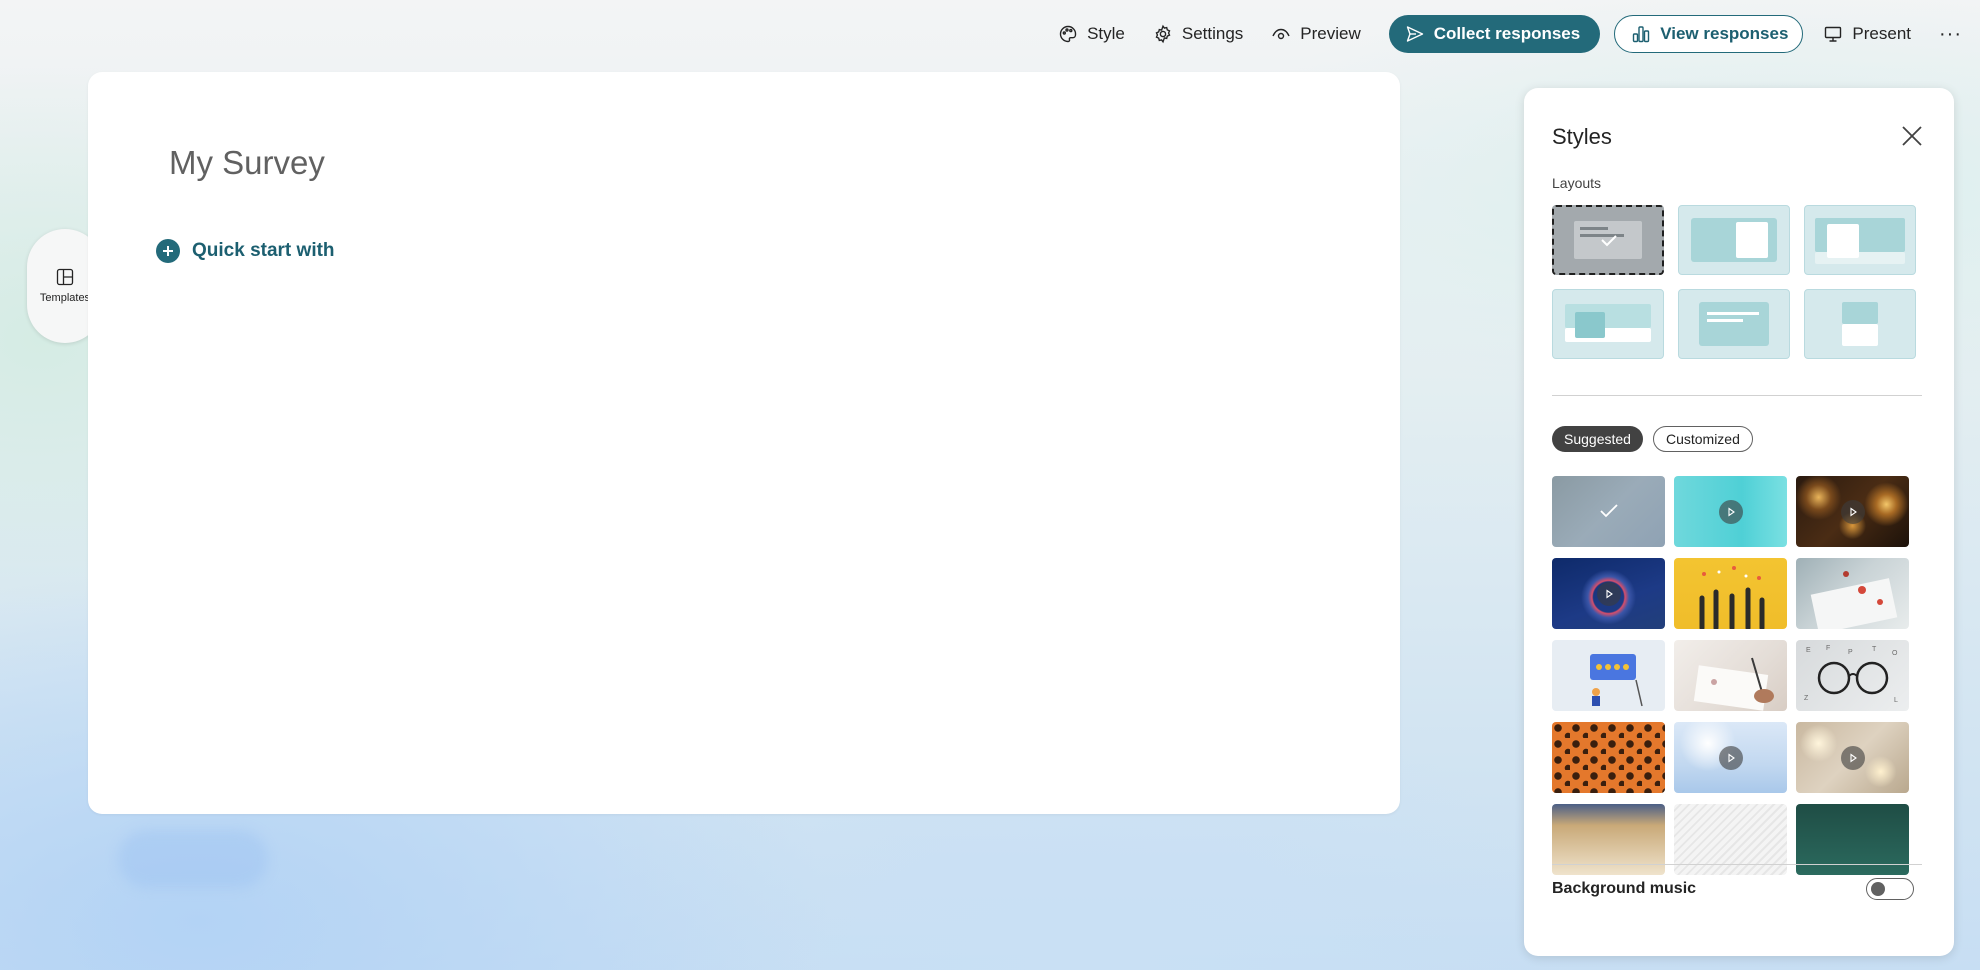 This screenshot has width=1980, height=970. I want to click on layout-option-image-banner, so click(1860, 240).